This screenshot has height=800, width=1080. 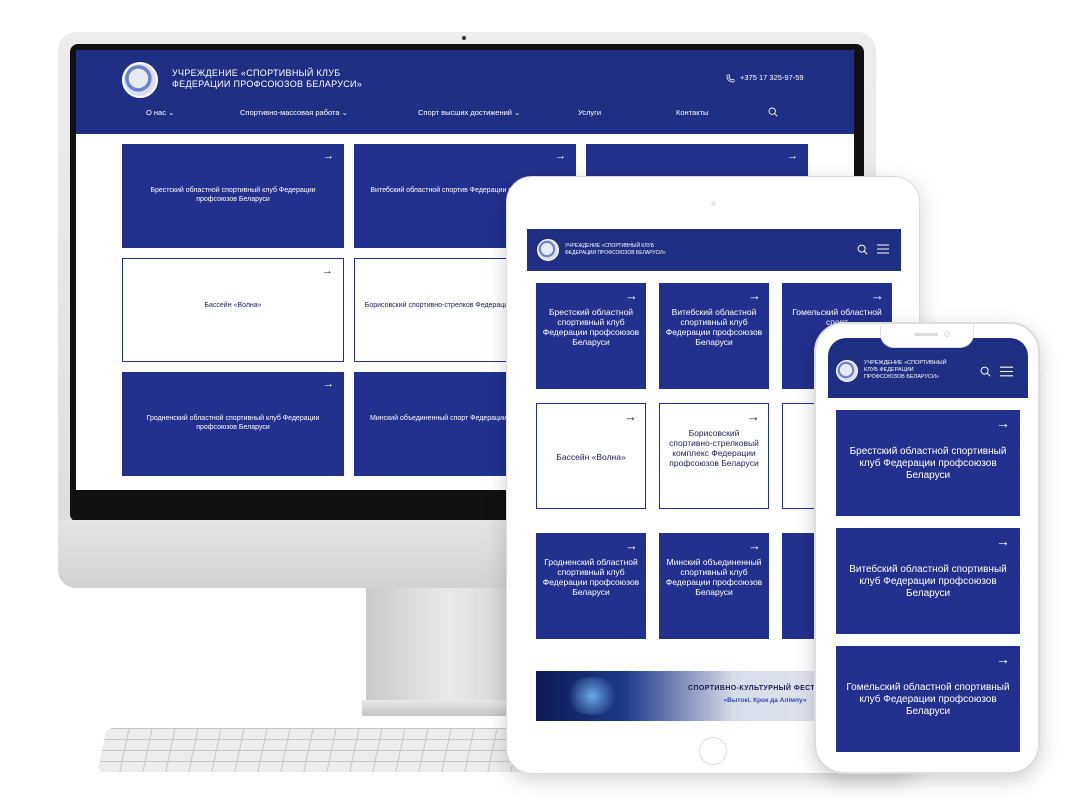 I want to click on org-name-line1: УЧРЕЖДЕНИЕ «СПОРТИВНЫЙ, so click(x=905, y=363).